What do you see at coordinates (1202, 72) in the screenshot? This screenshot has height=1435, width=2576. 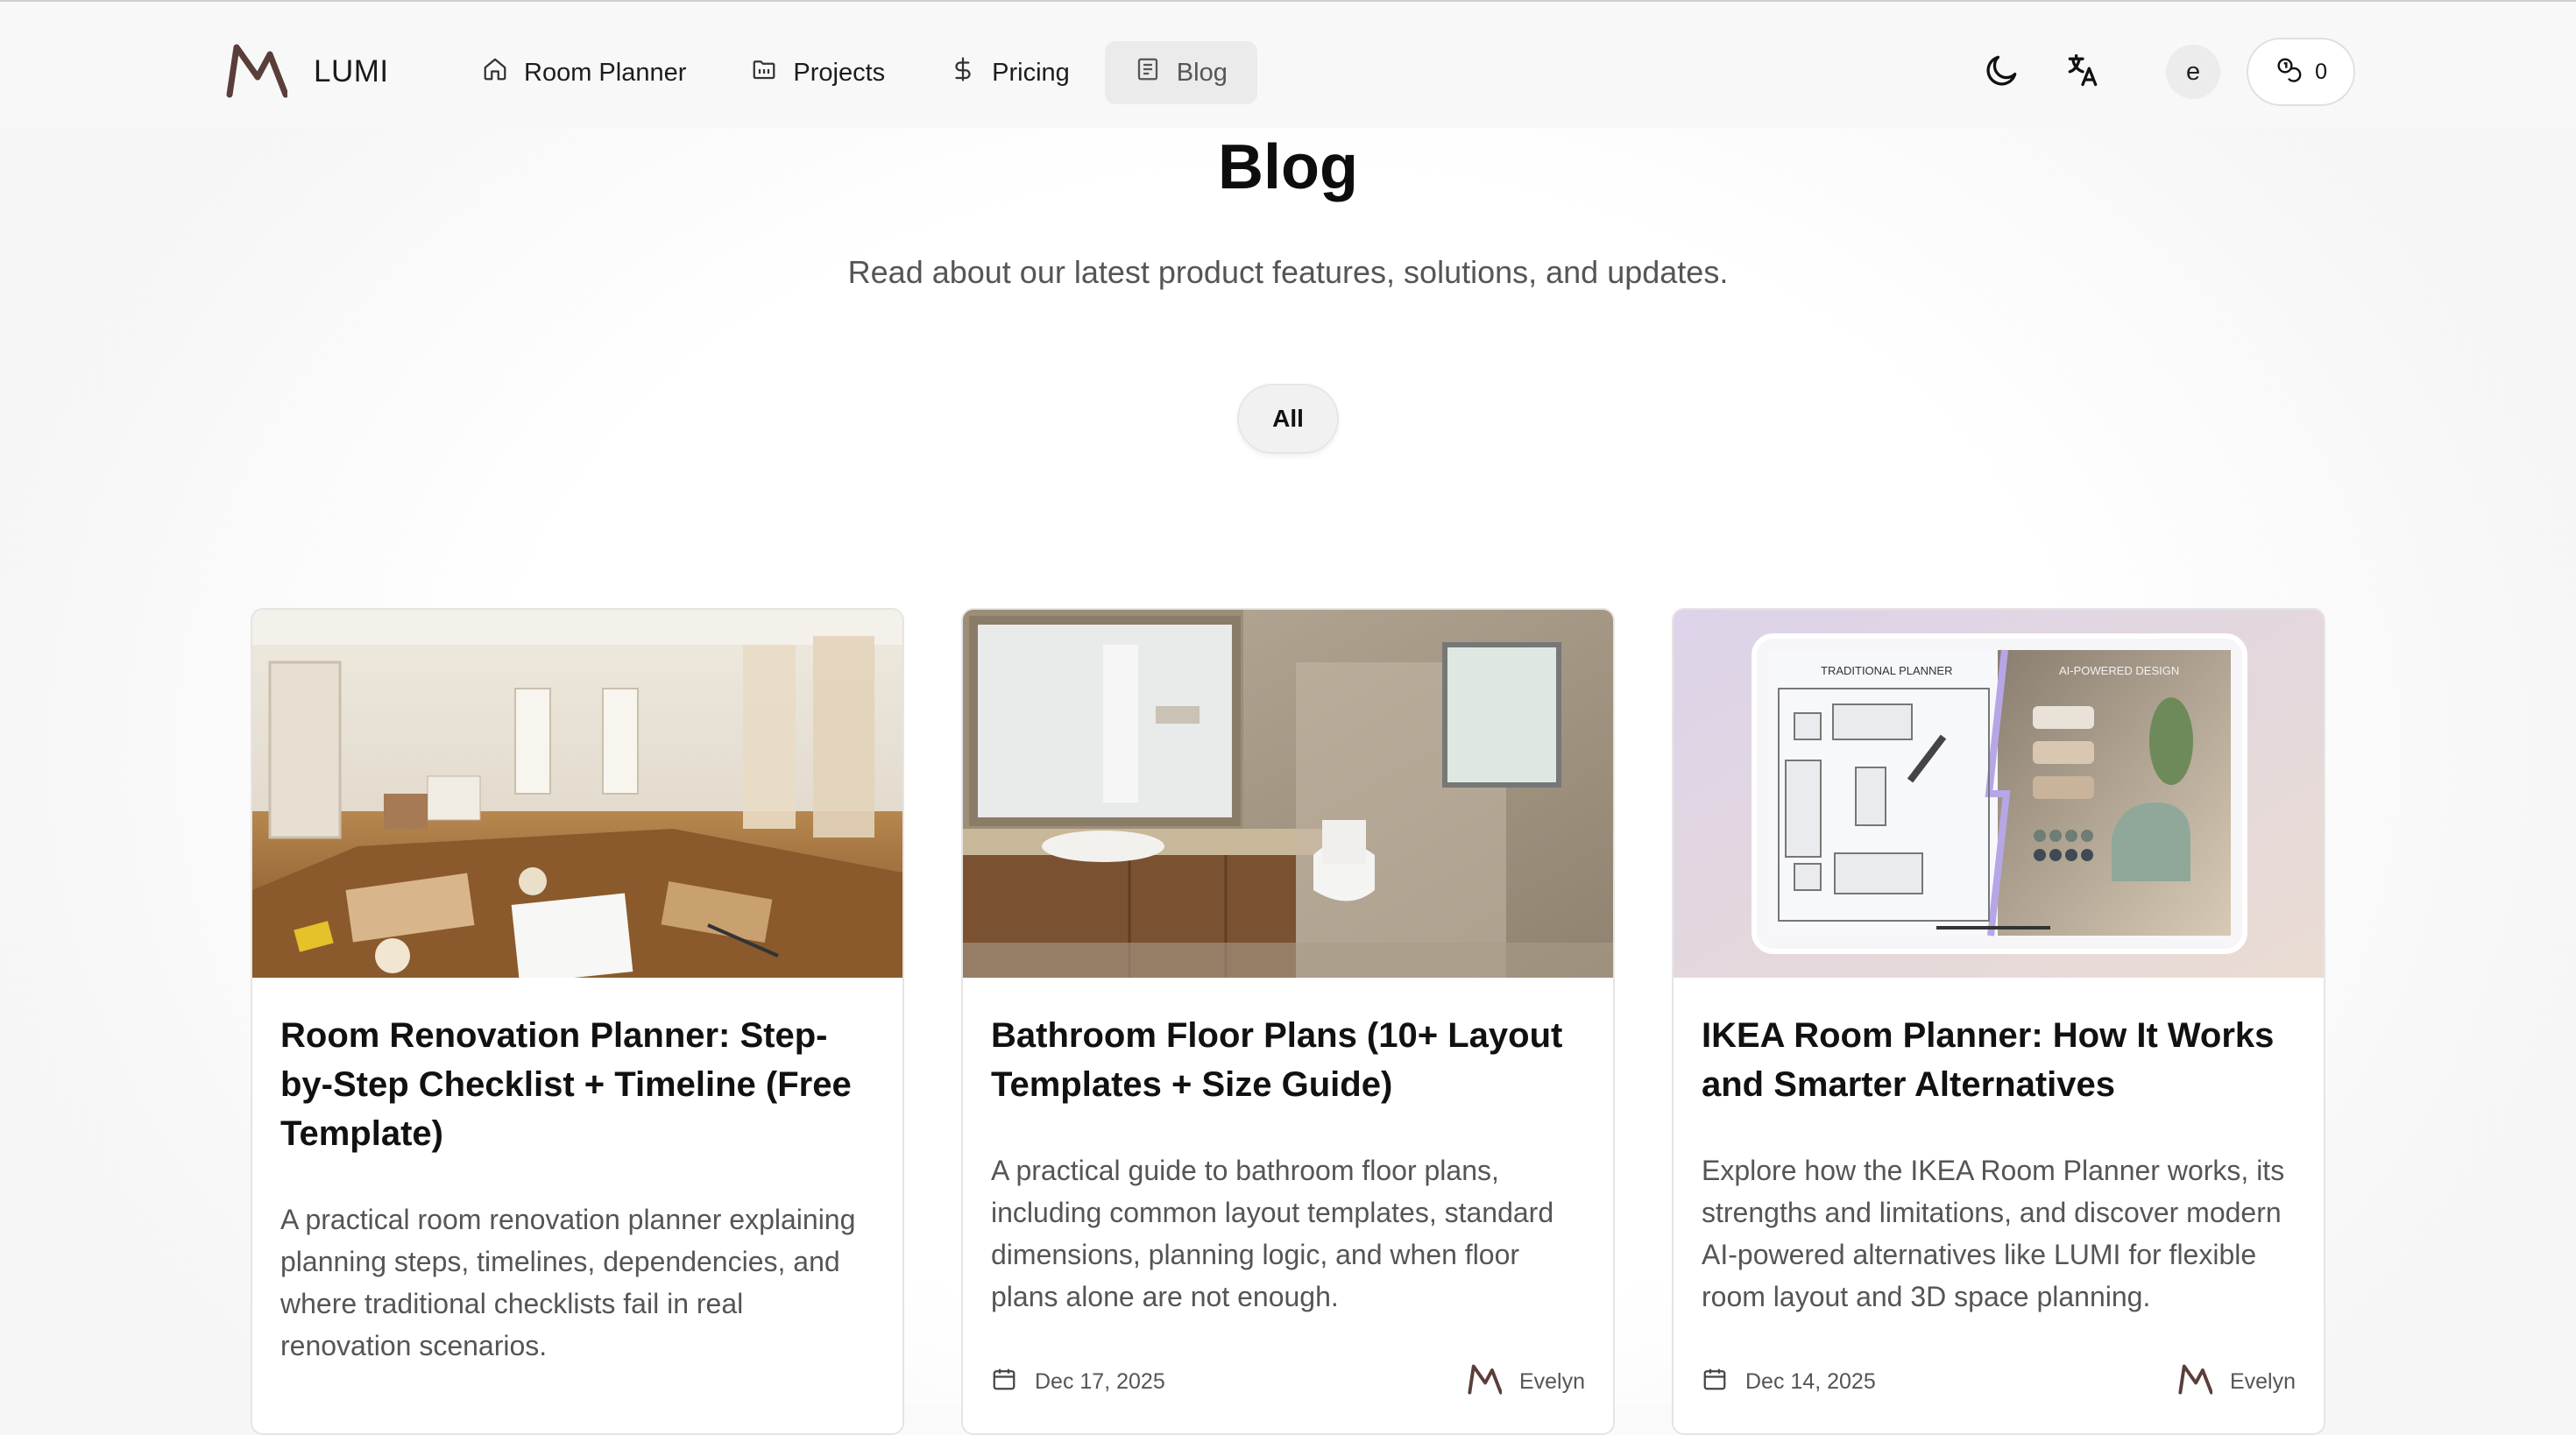 I see `nav-blog-label: Blog` at bounding box center [1202, 72].